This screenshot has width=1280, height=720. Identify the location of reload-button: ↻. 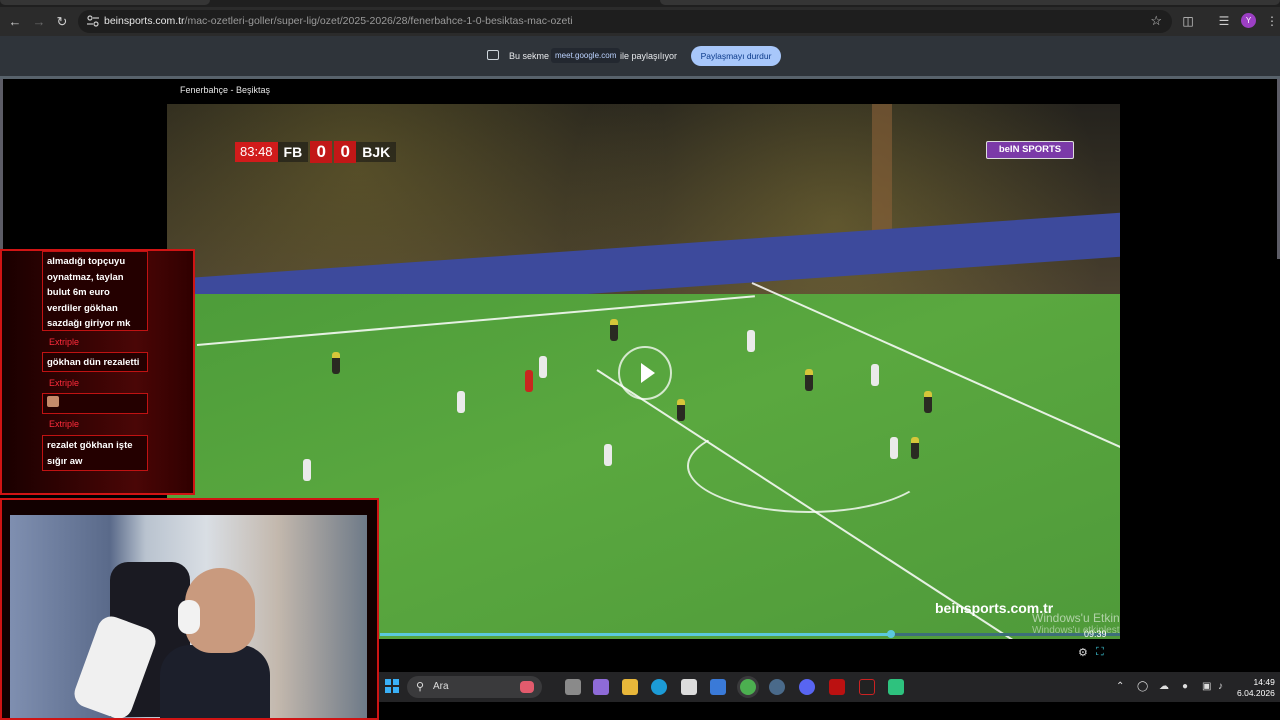
(62, 22).